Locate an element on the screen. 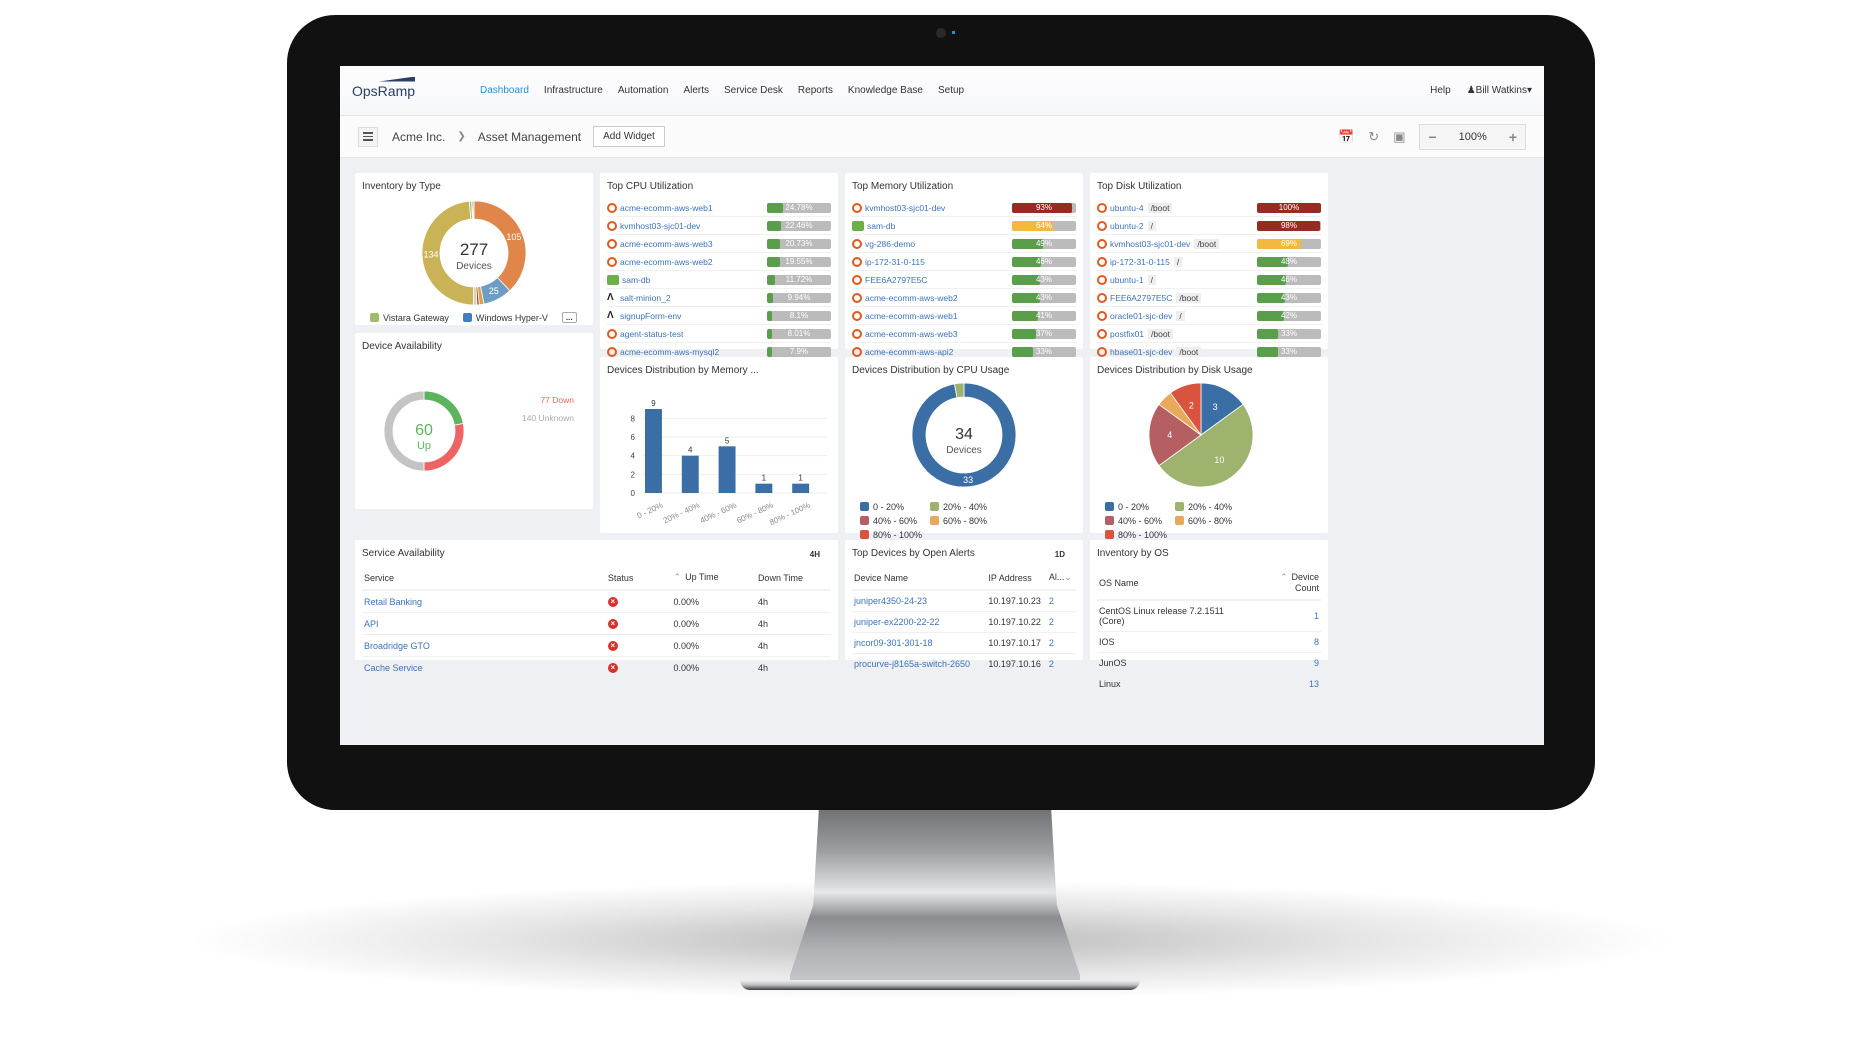 The width and height of the screenshot is (1875, 1042). col-uptime: ⌃ Up Time is located at coordinates (713, 578).